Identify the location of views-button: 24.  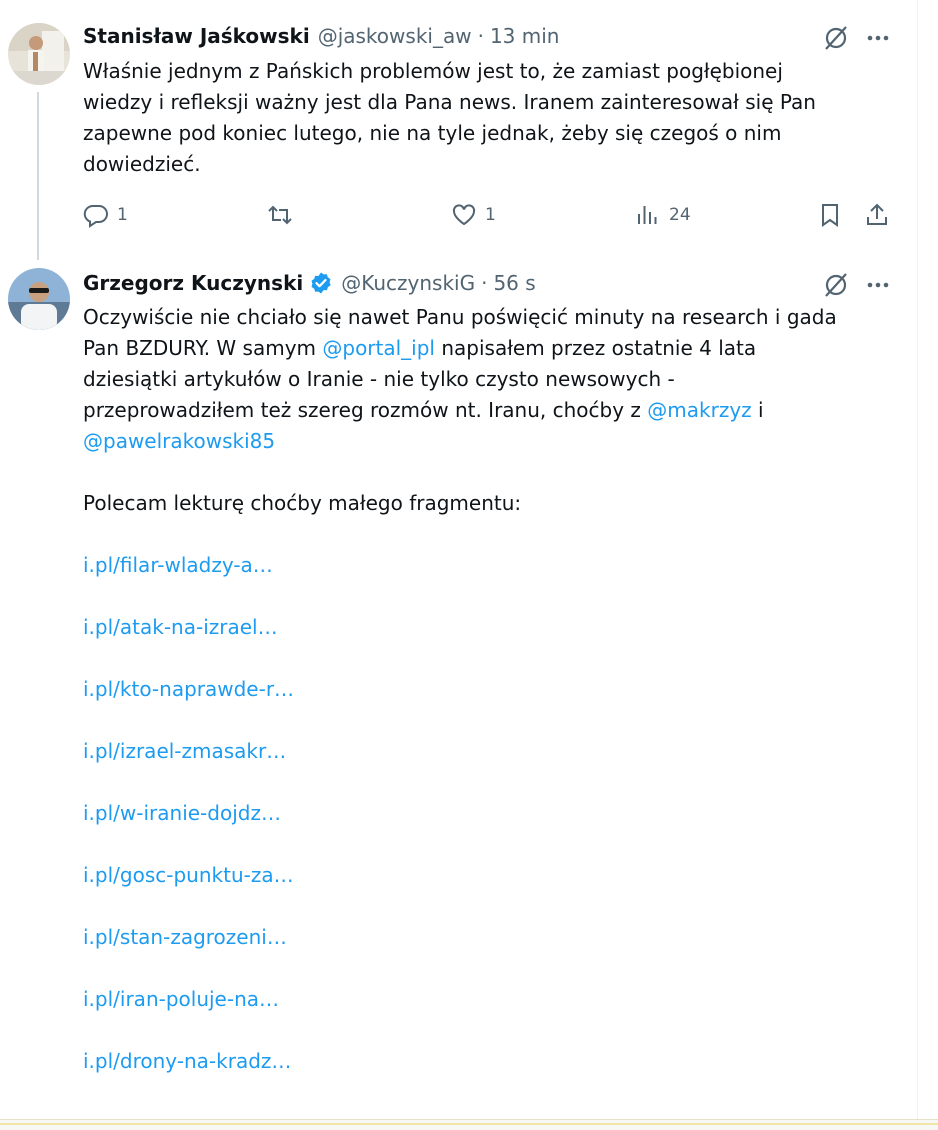
(663, 215).